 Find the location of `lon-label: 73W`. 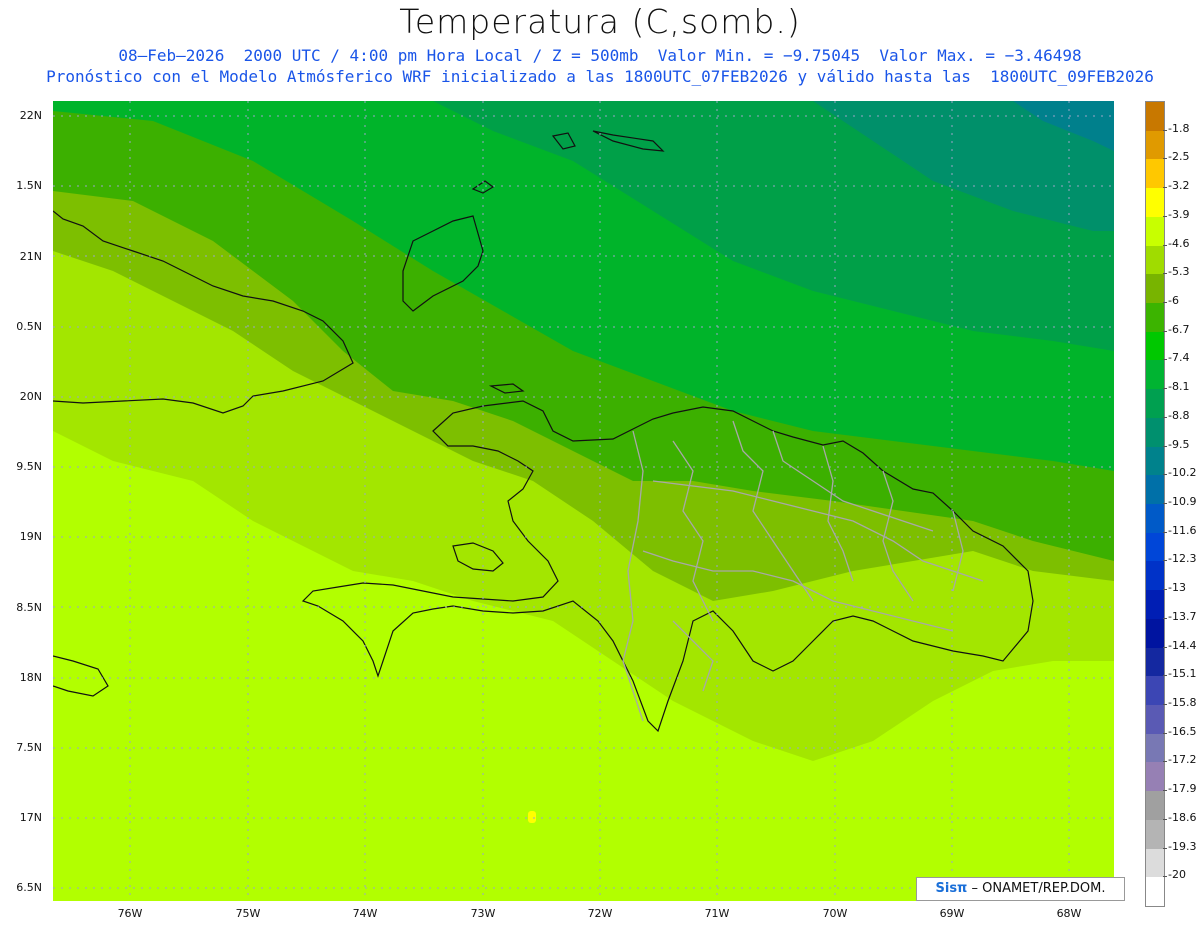

lon-label: 73W is located at coordinates (483, 913).